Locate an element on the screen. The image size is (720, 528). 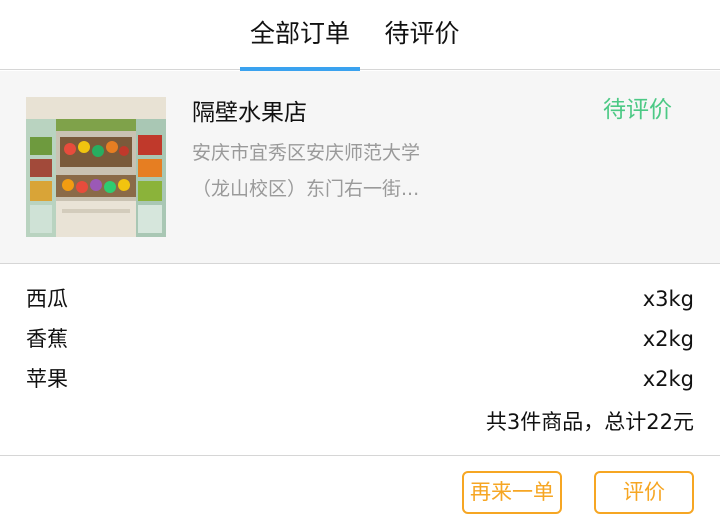
list-item: 苹果 x2kg is located at coordinates (360, 379).